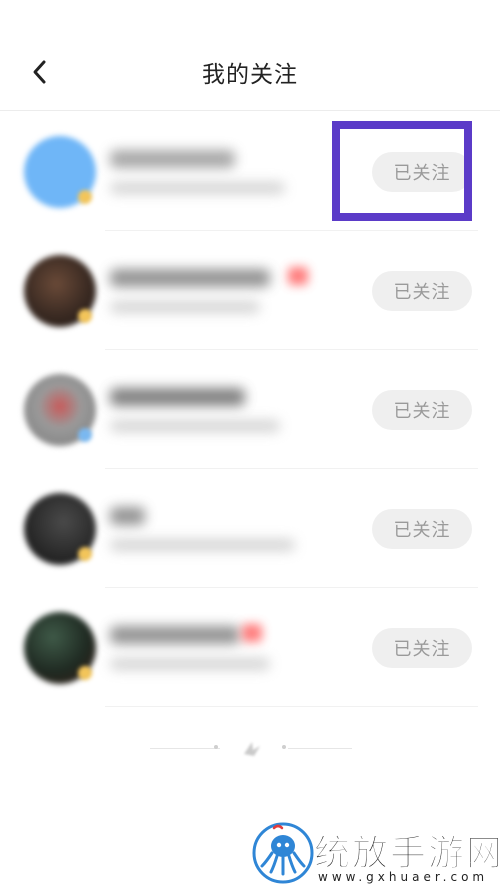  Describe the element at coordinates (406, 854) in the screenshot. I see `watermark-title: 统放手游网` at that location.